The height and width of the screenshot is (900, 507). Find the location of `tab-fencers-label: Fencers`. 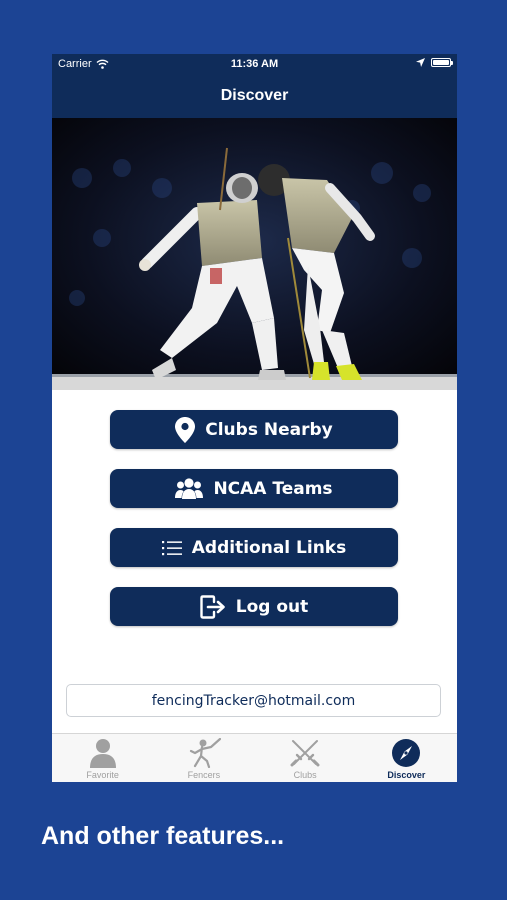

tab-fencers-label: Fencers is located at coordinates (204, 775).